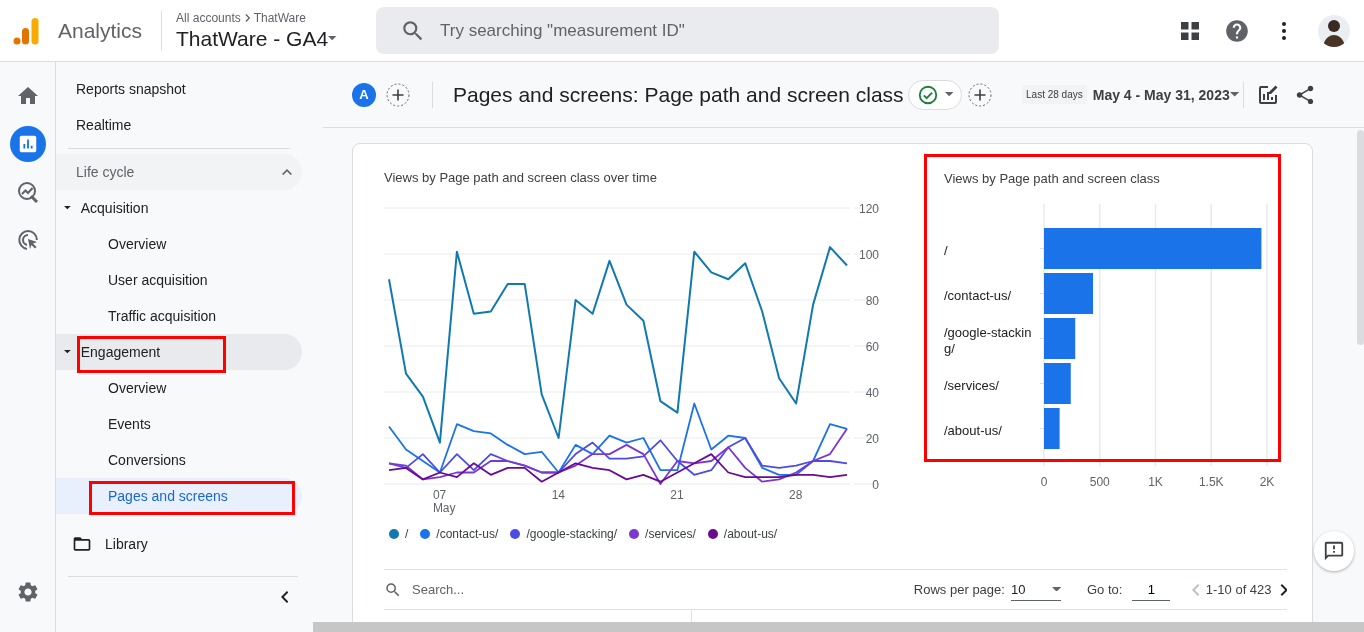 The width and height of the screenshot is (1364, 632). What do you see at coordinates (1155, 482) in the screenshot?
I see `axis-label: 1K` at bounding box center [1155, 482].